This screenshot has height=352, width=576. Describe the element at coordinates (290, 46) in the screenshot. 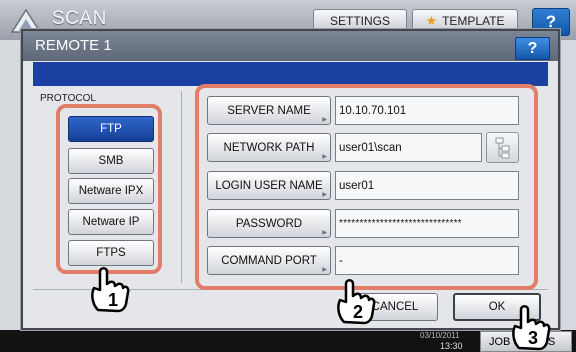

I see `dialog-title-bar: REMOTE 1 ?` at that location.